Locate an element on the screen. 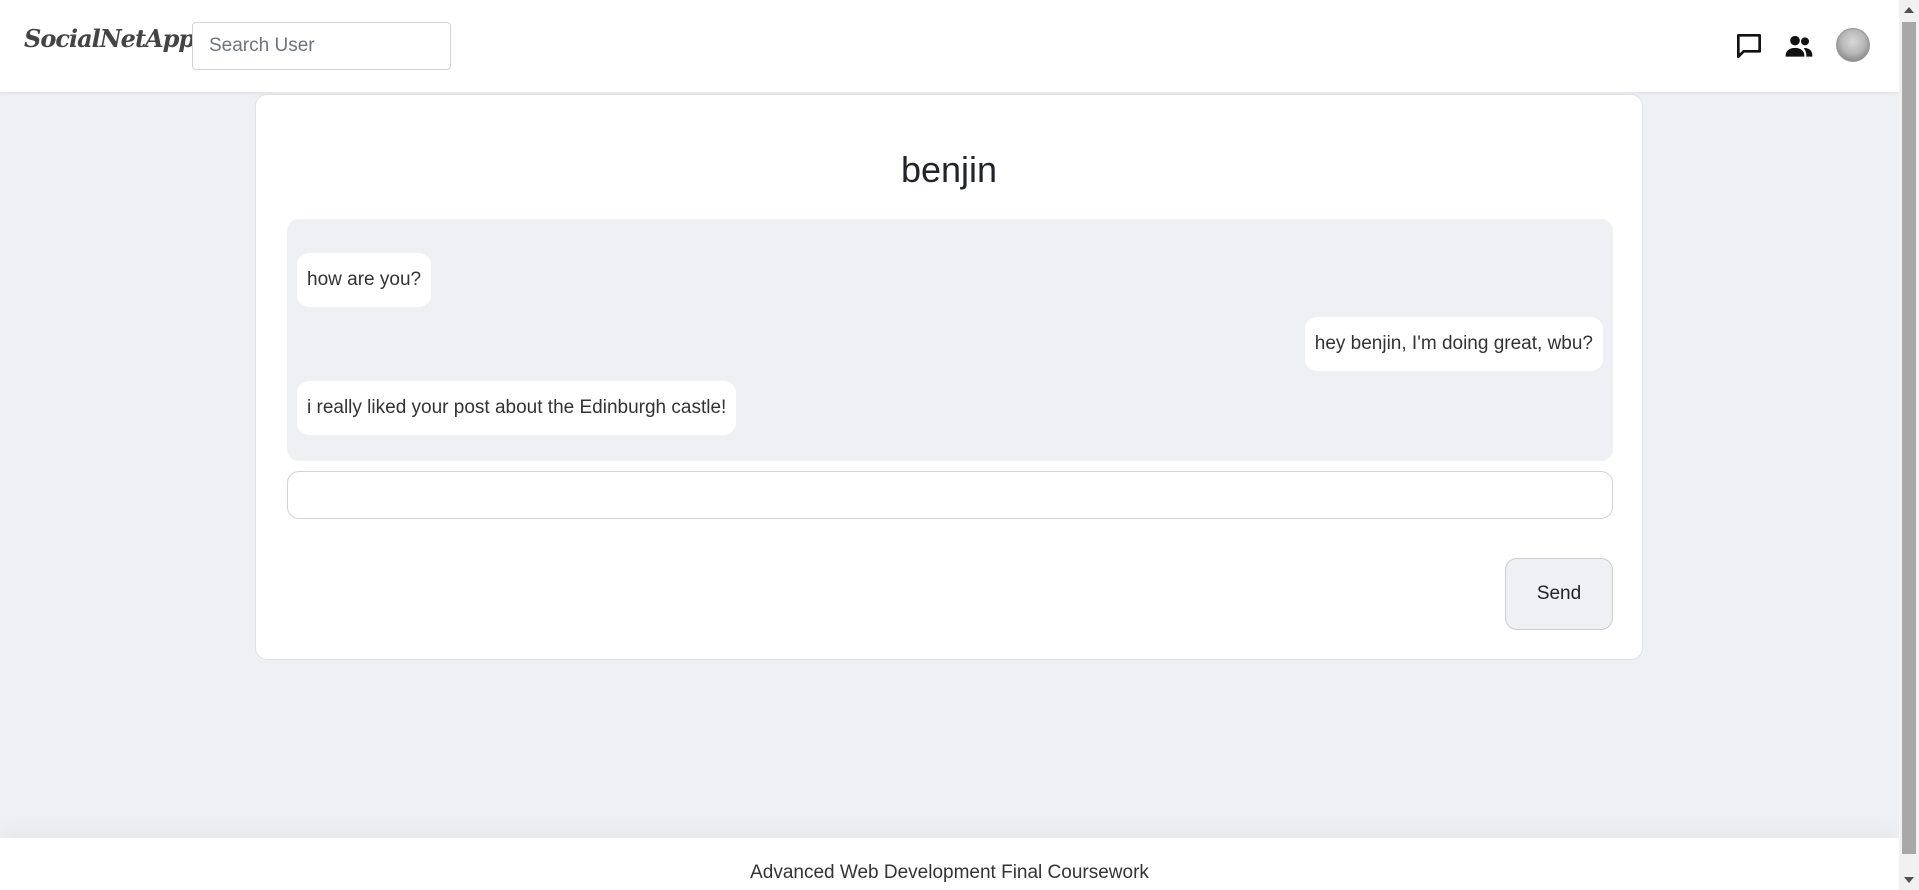 This screenshot has height=890, width=1919. message-bubble: how are you? is located at coordinates (364, 280).